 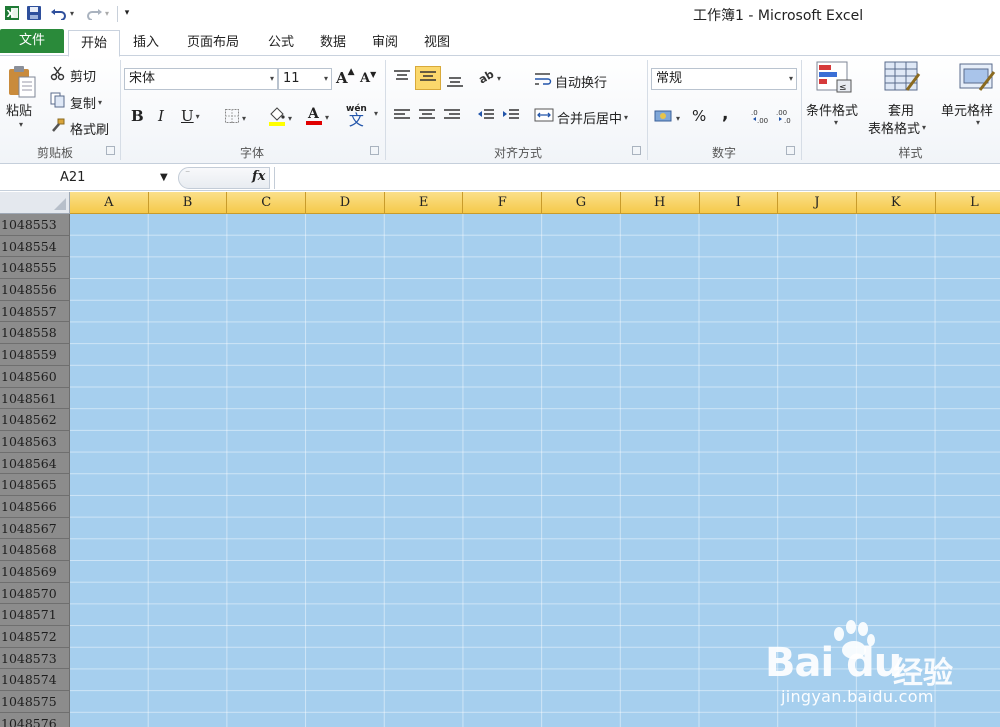 I want to click on column-header: D, so click(x=345, y=203).